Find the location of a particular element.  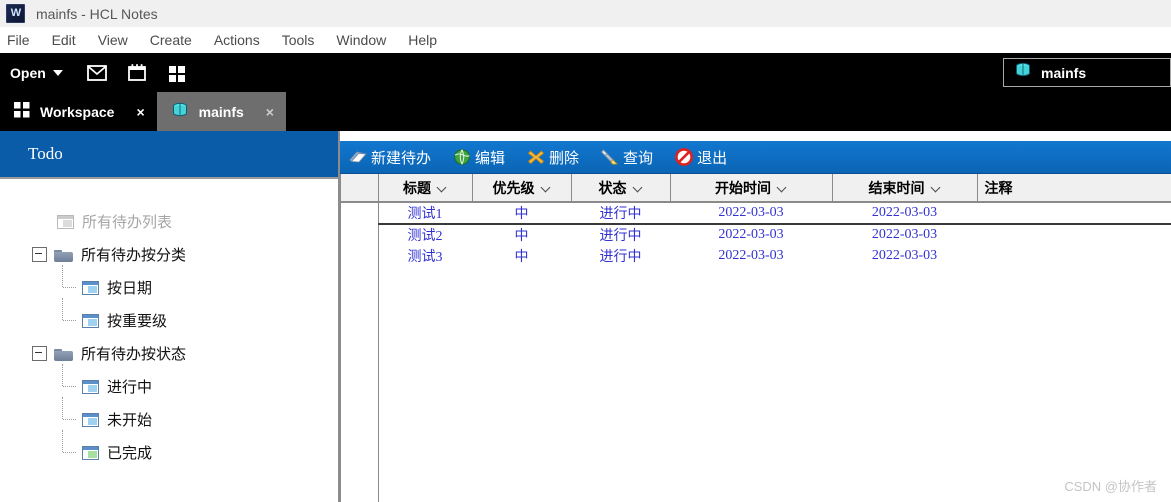

tree-item-all-todo-list: 所有待办列表 is located at coordinates (169, 221).